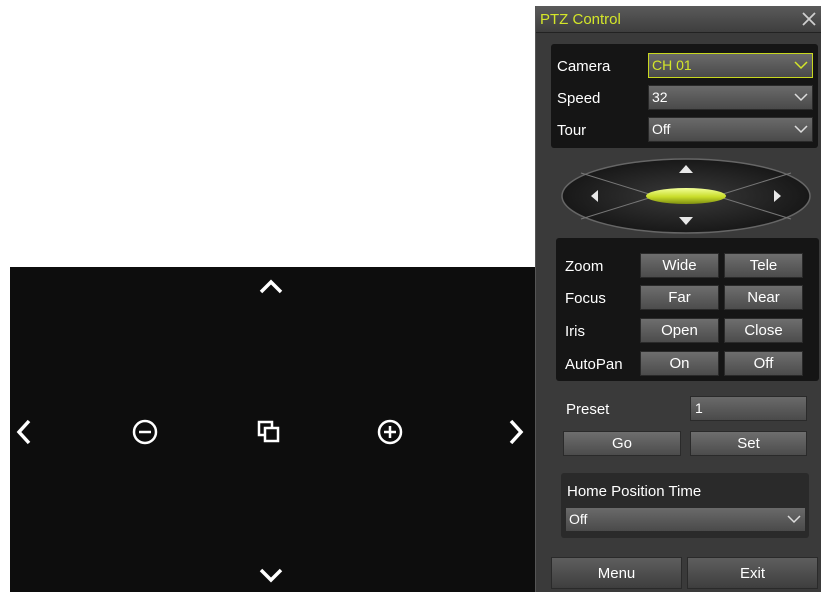  I want to click on title-bar: PTZ Control, so click(678, 19).